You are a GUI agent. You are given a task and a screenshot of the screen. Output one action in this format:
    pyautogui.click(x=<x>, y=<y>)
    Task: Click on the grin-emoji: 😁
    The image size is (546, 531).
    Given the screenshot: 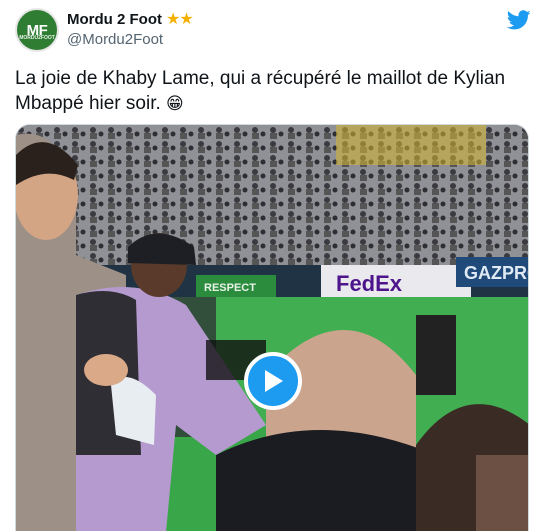 What is the action you would take?
    pyautogui.click(x=175, y=103)
    